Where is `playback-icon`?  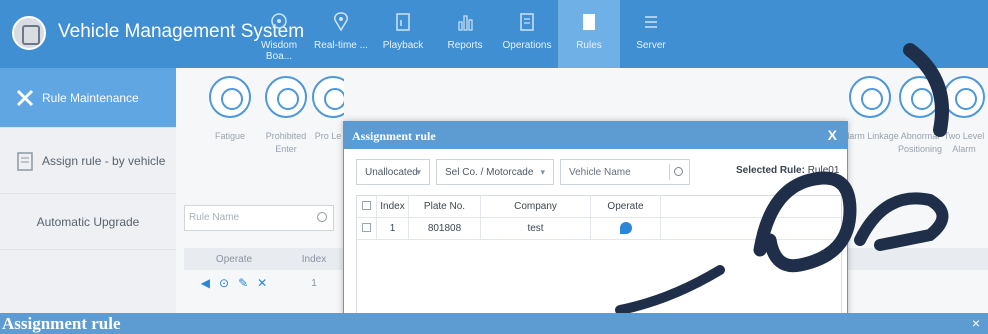 playback-icon is located at coordinates (403, 22).